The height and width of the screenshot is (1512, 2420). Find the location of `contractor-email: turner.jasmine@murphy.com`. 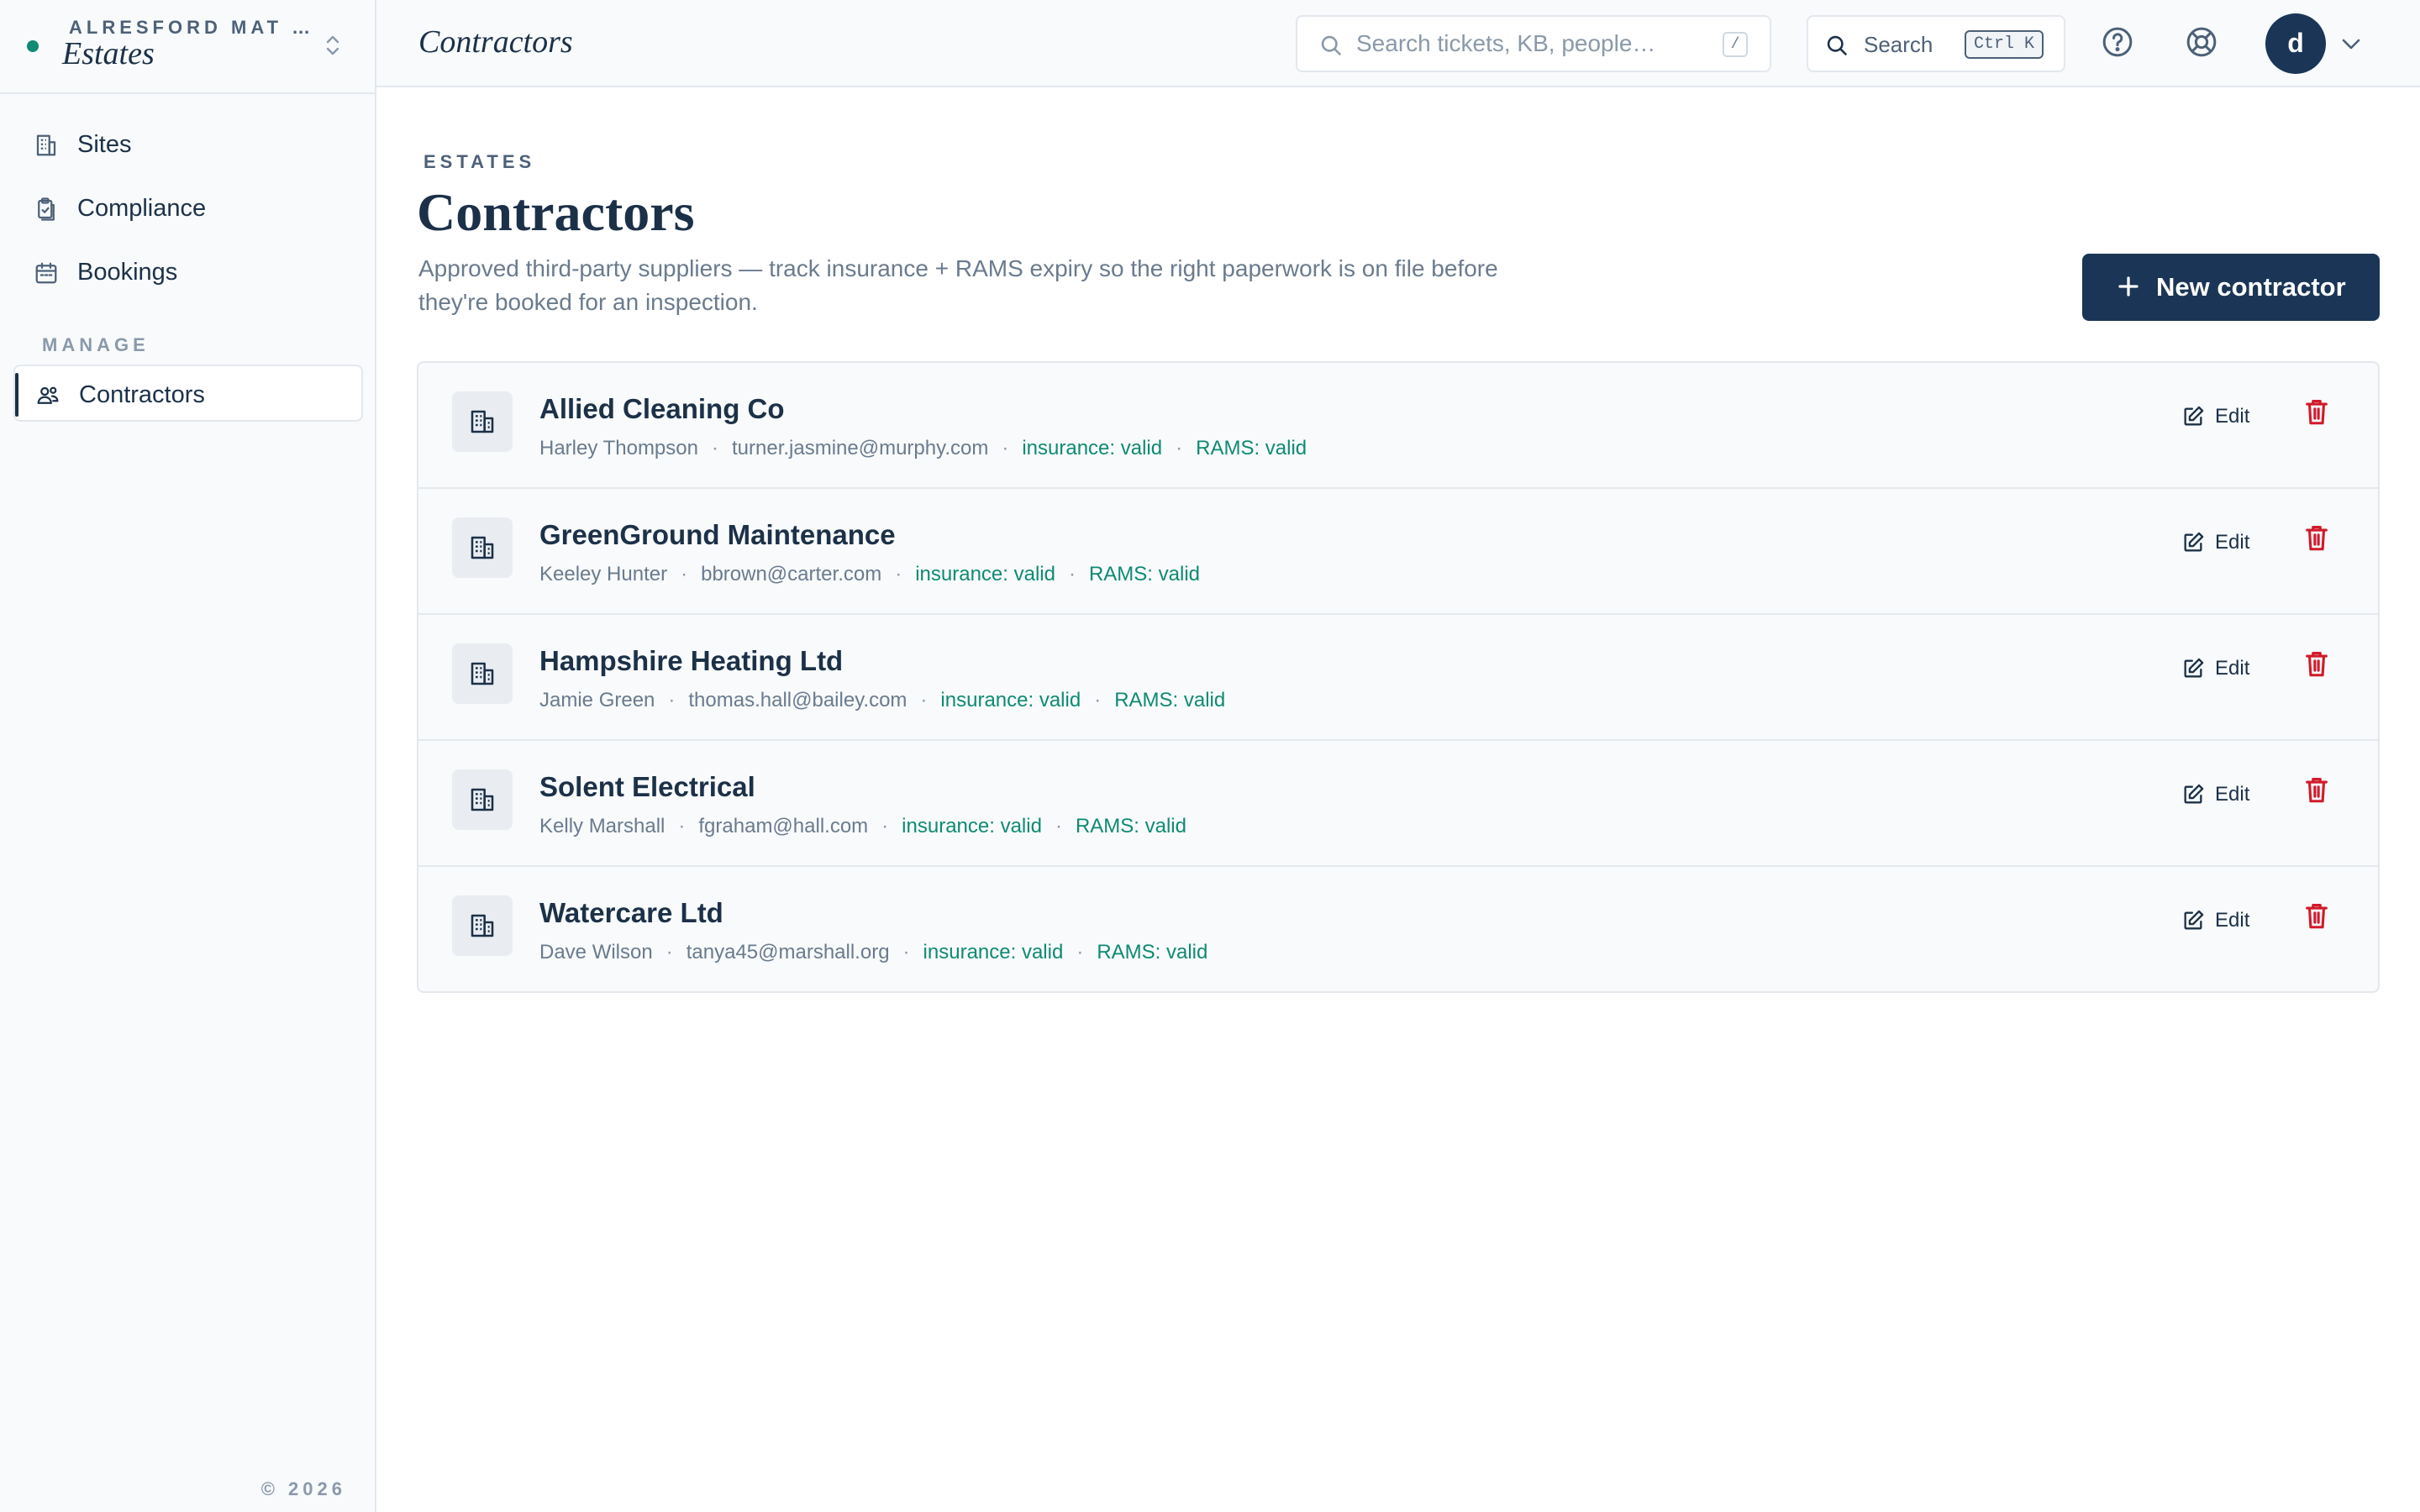

contractor-email: turner.jasmine@murphy.com is located at coordinates (860, 448).